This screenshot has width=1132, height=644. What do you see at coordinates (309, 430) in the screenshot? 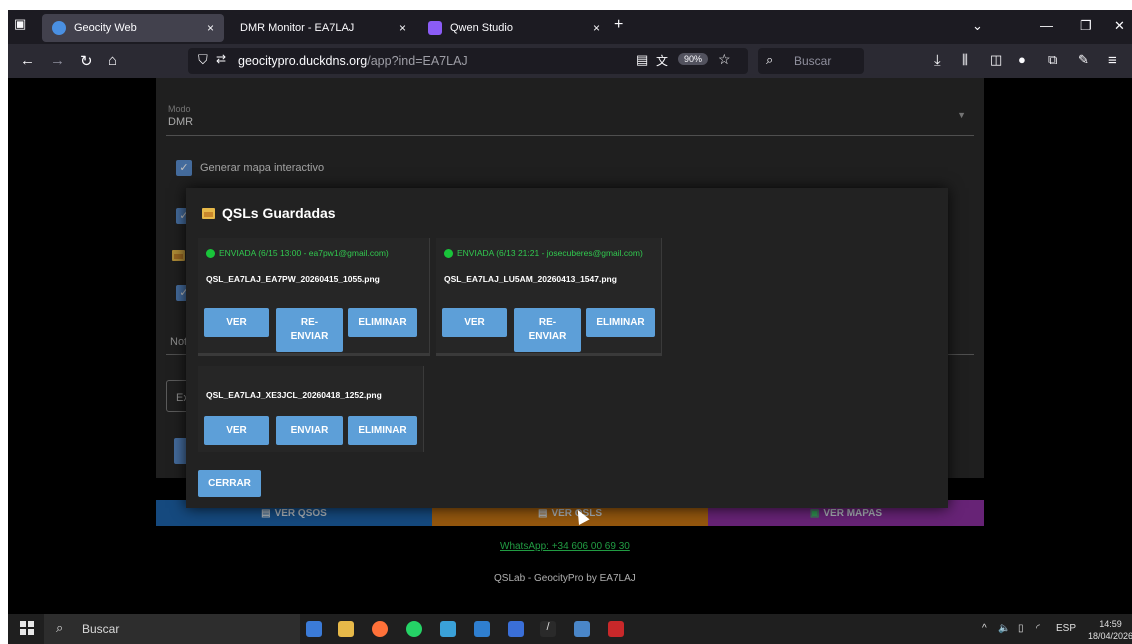
I see `send-button: ENVIAR` at bounding box center [309, 430].